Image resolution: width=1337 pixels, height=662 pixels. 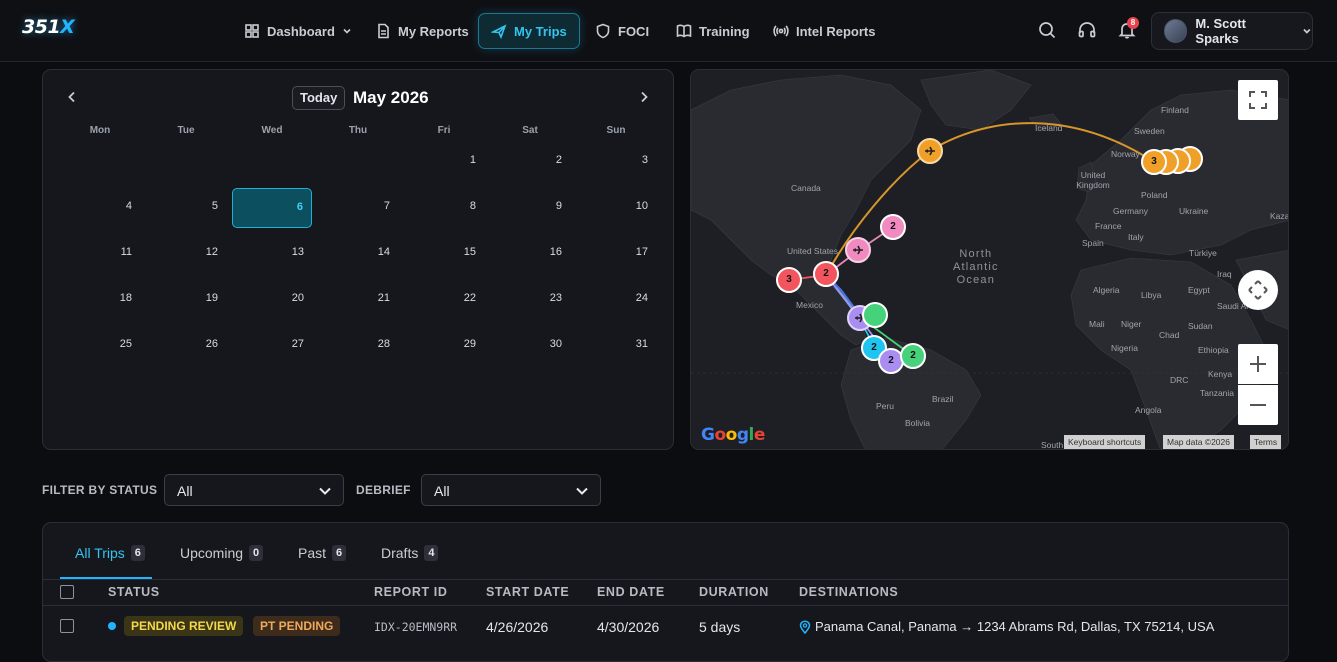 What do you see at coordinates (415, 627) in the screenshot?
I see `report-id: IDX-20EMN9RR` at bounding box center [415, 627].